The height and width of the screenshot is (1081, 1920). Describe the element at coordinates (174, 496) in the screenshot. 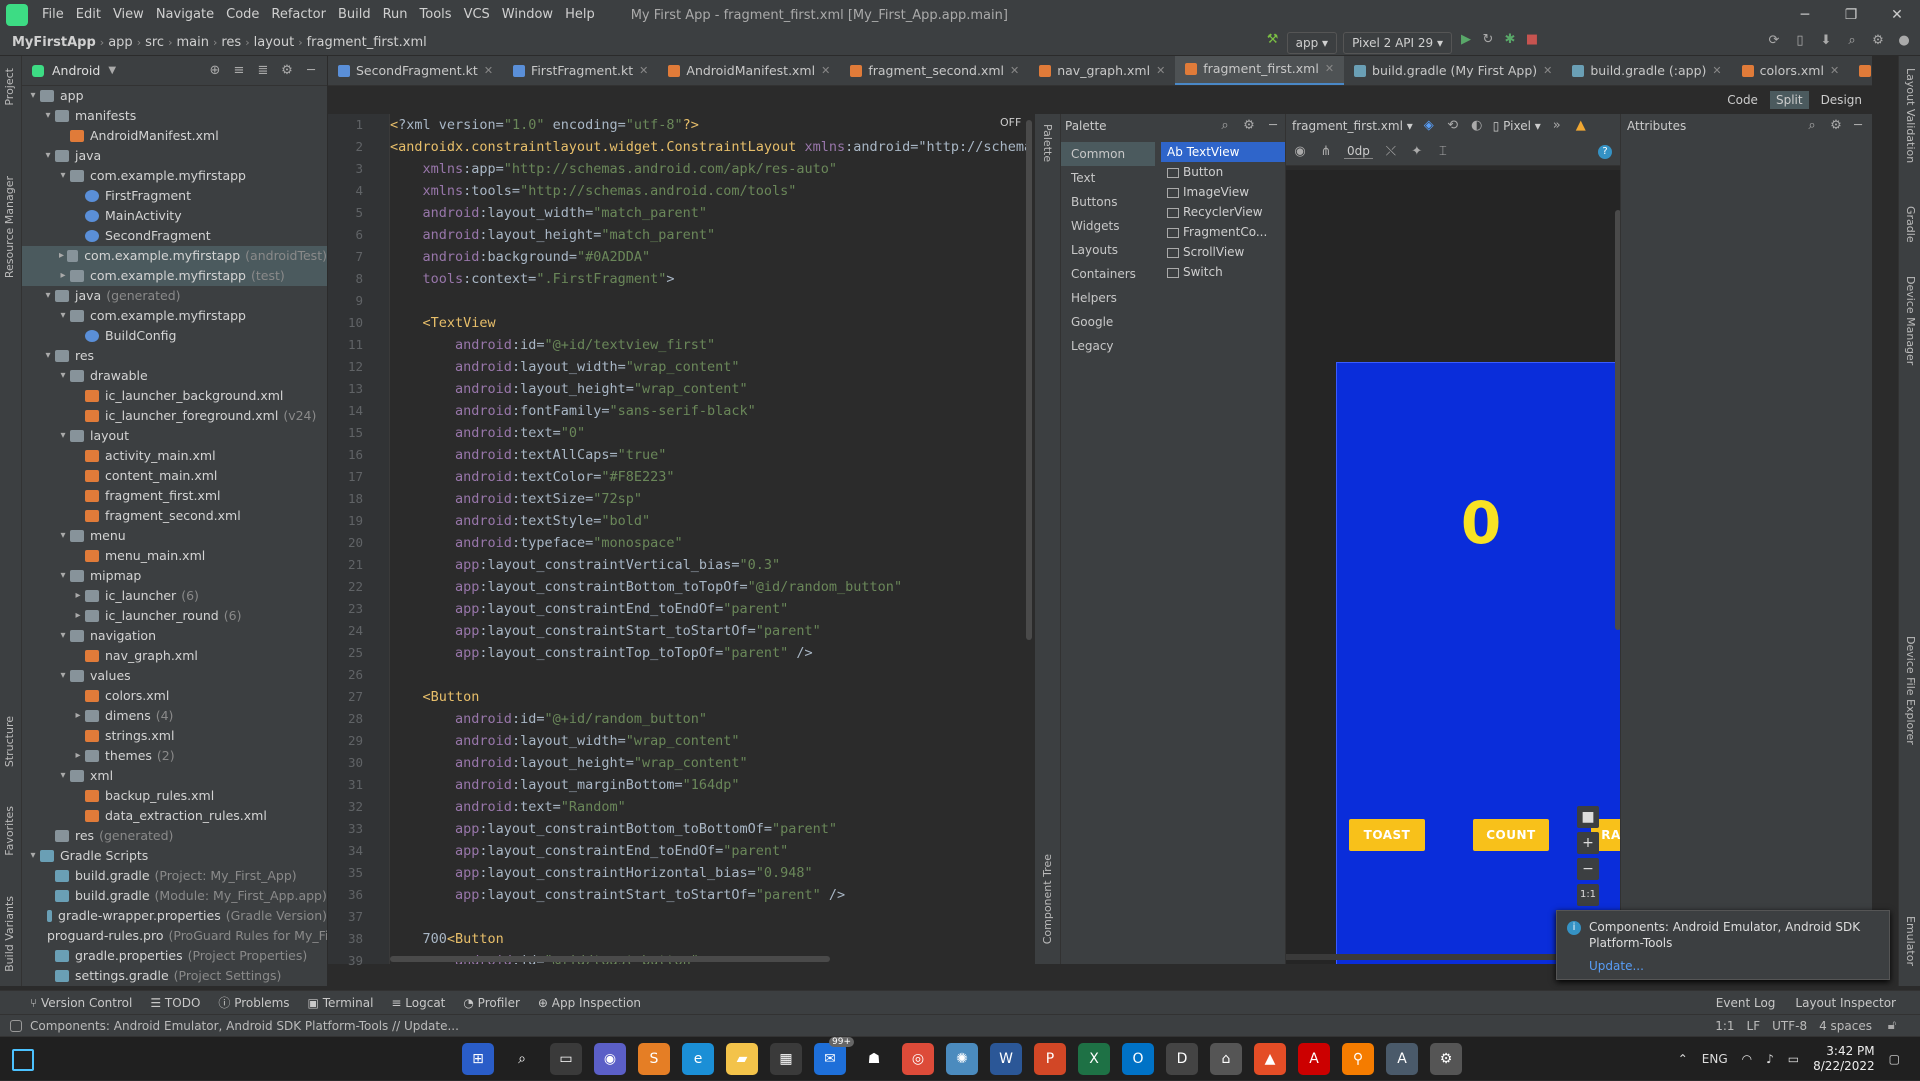

I see `tree-item: fragment_first.xml` at that location.